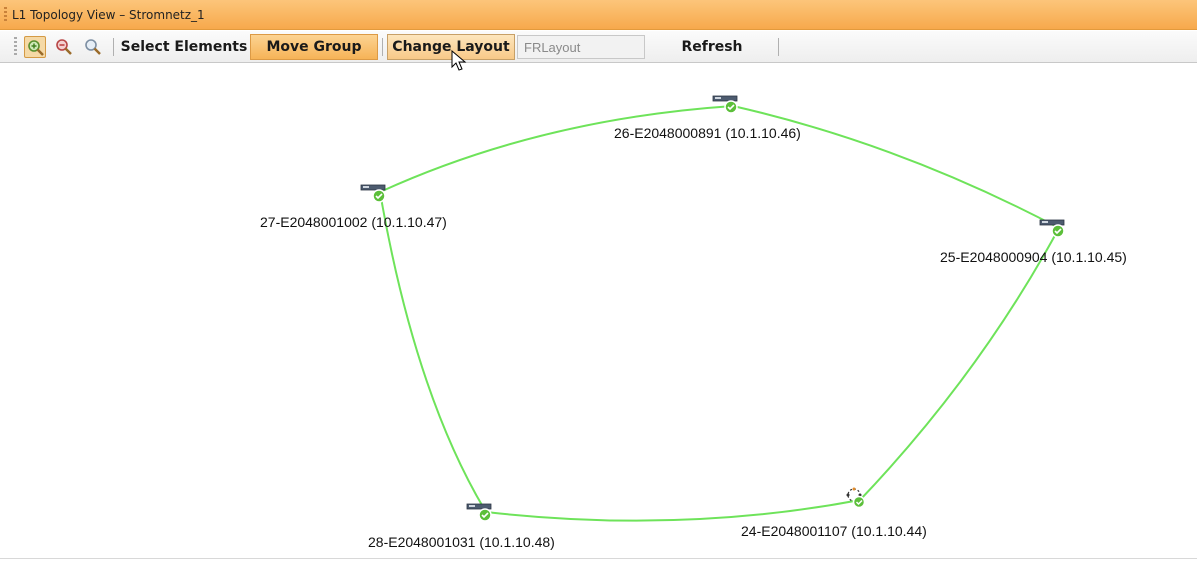 This screenshot has width=1197, height=562. I want to click on node-27-icon, so click(373, 192).